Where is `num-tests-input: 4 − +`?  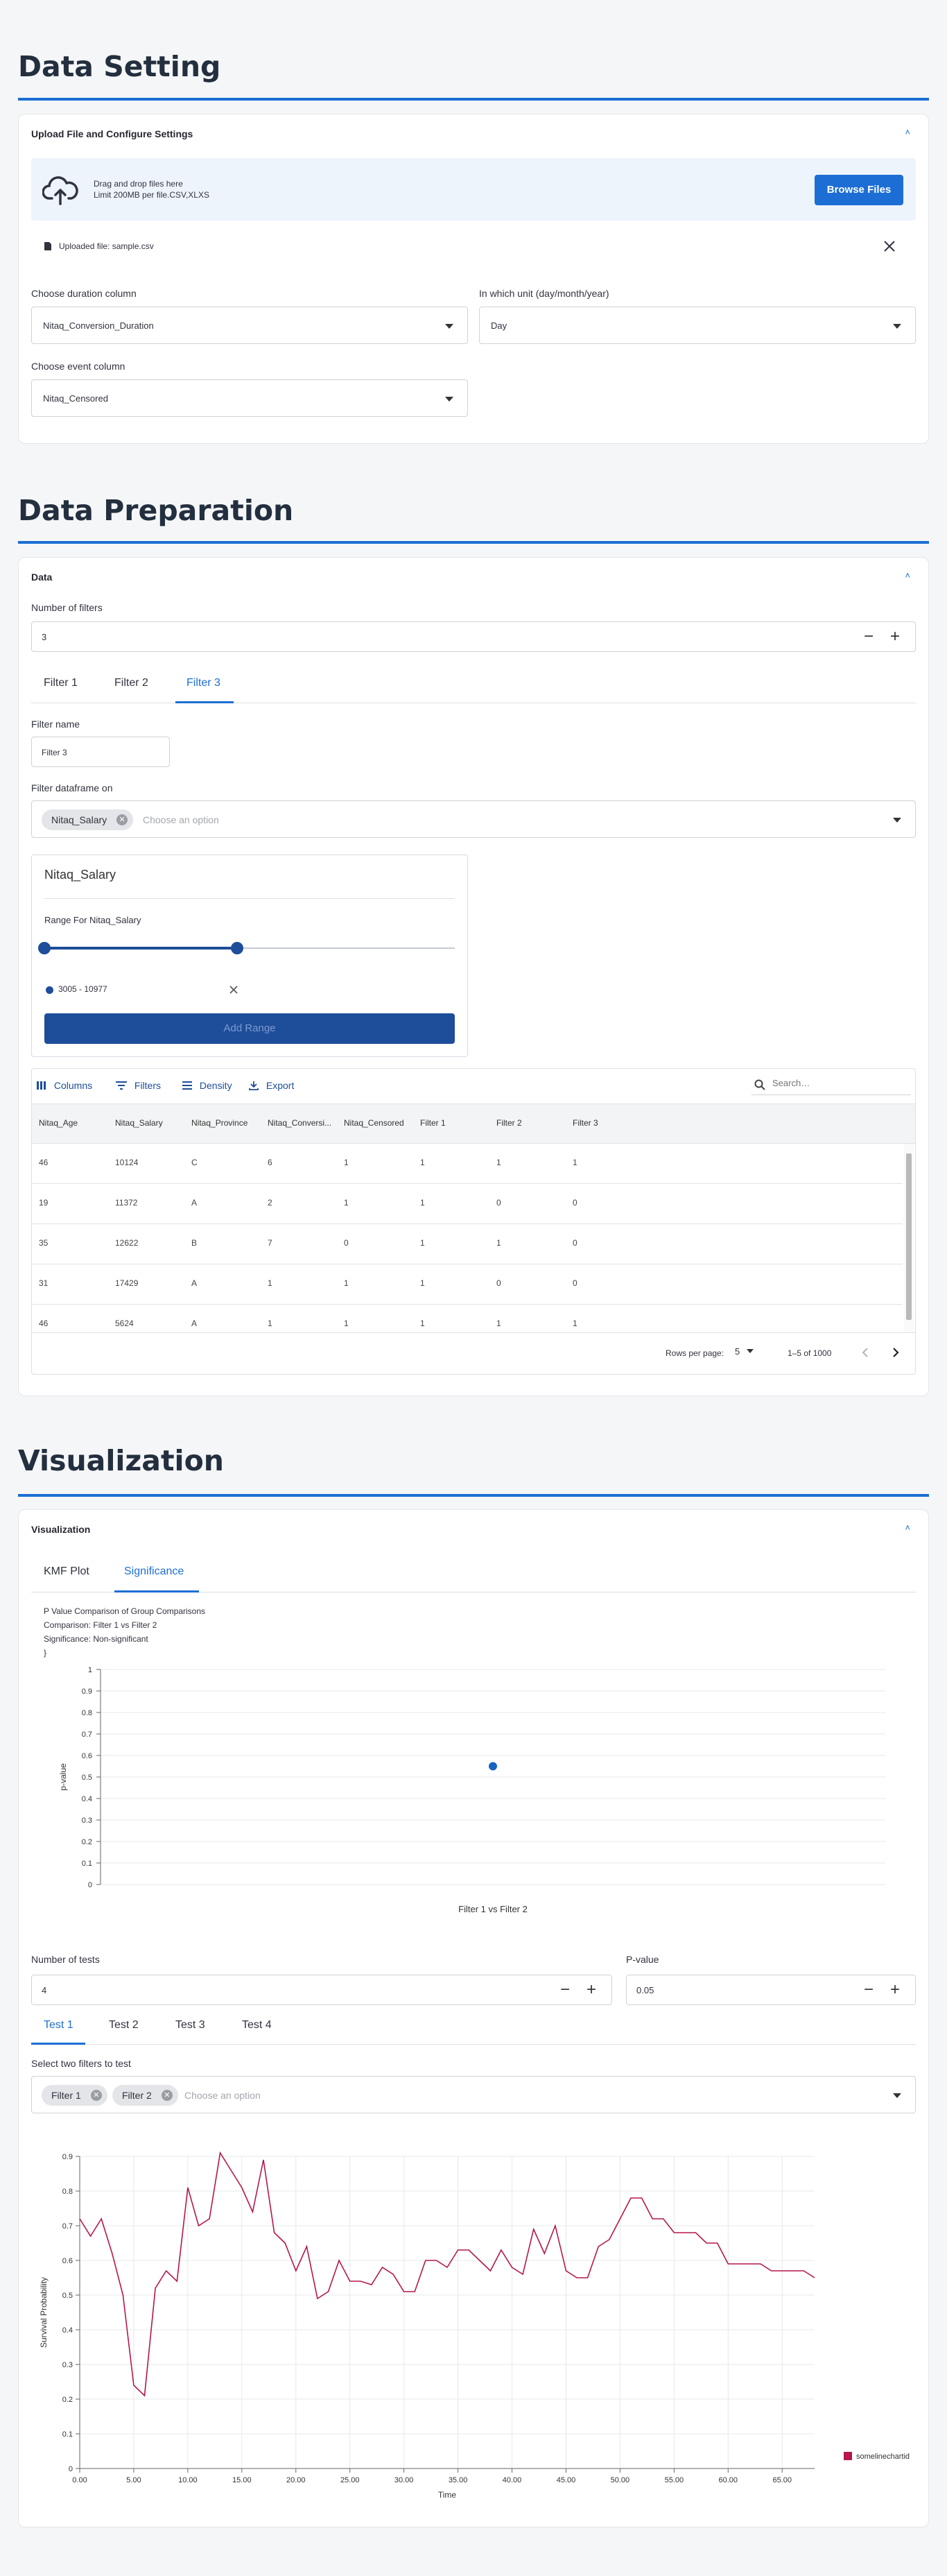 num-tests-input: 4 − + is located at coordinates (321, 1990).